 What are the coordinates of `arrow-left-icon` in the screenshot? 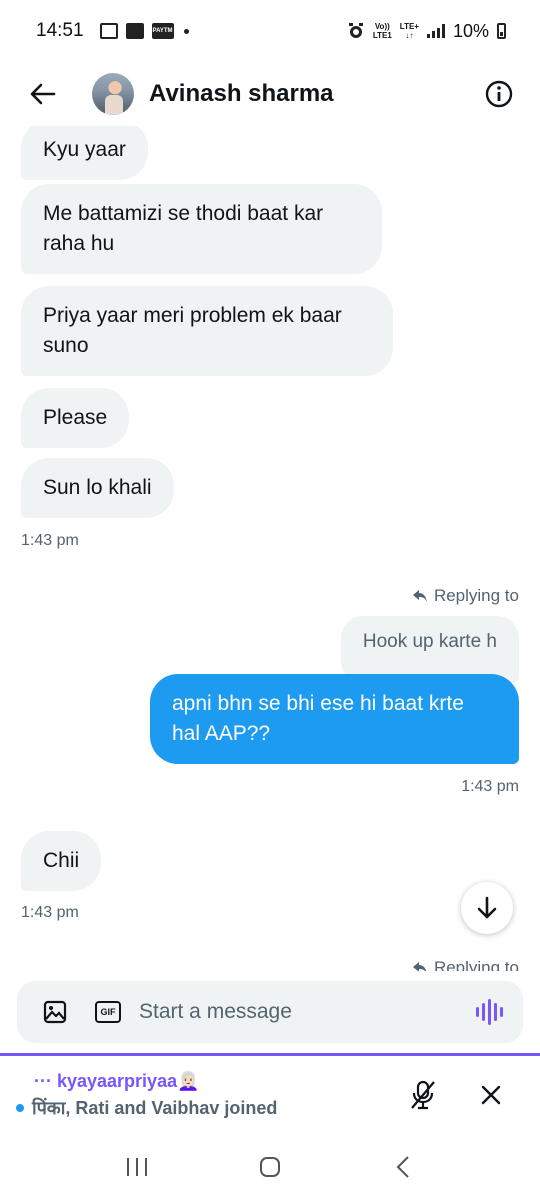 It's located at (43, 94).